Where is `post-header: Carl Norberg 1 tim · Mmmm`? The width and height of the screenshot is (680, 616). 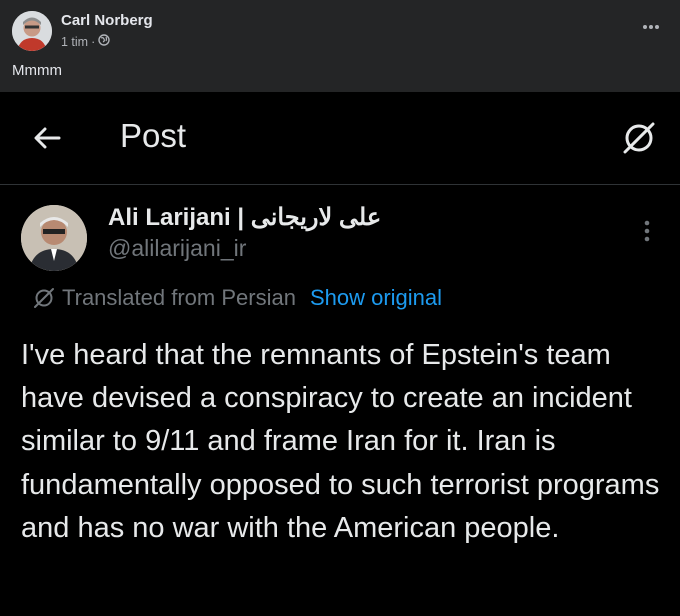 post-header: Carl Norberg 1 tim · Mmmm is located at coordinates (340, 46).